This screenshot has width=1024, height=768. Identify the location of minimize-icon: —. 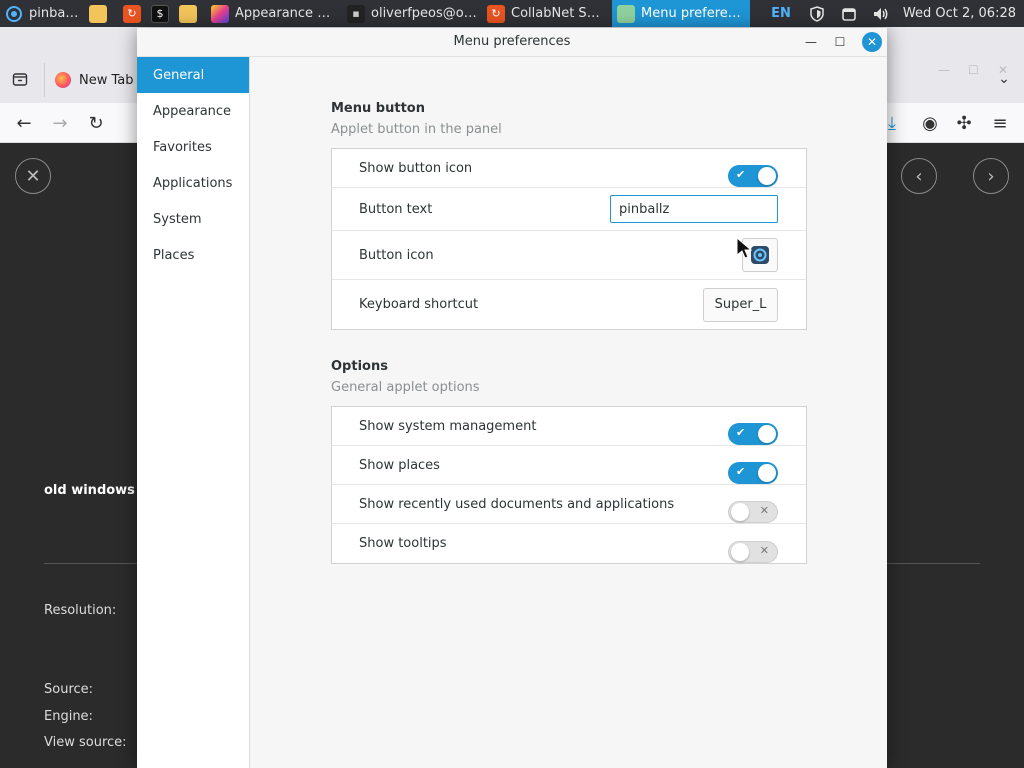
(811, 42).